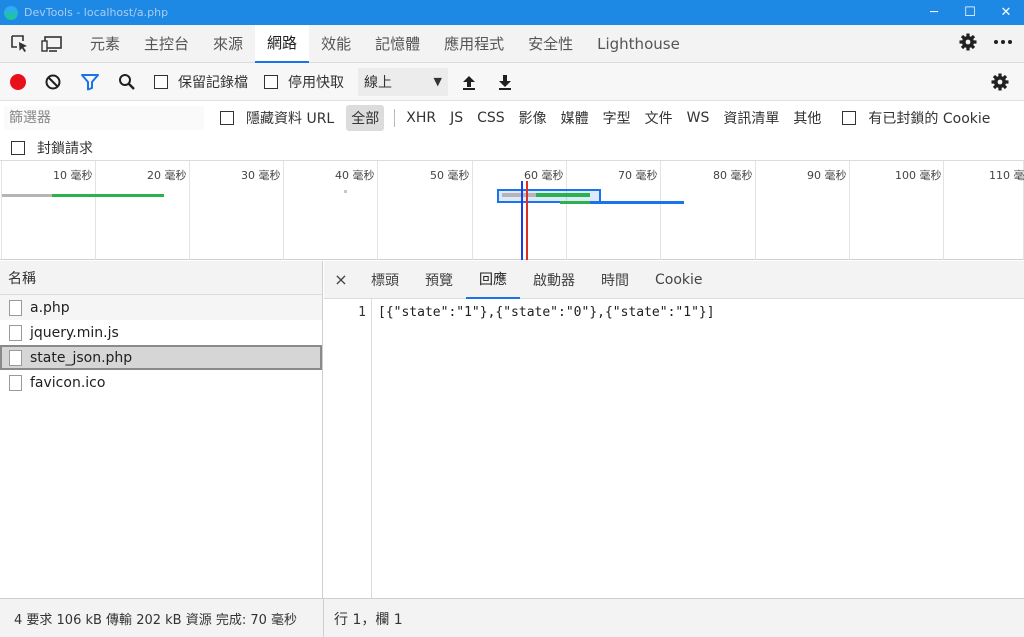  I want to click on filter-input, so click(104, 118).